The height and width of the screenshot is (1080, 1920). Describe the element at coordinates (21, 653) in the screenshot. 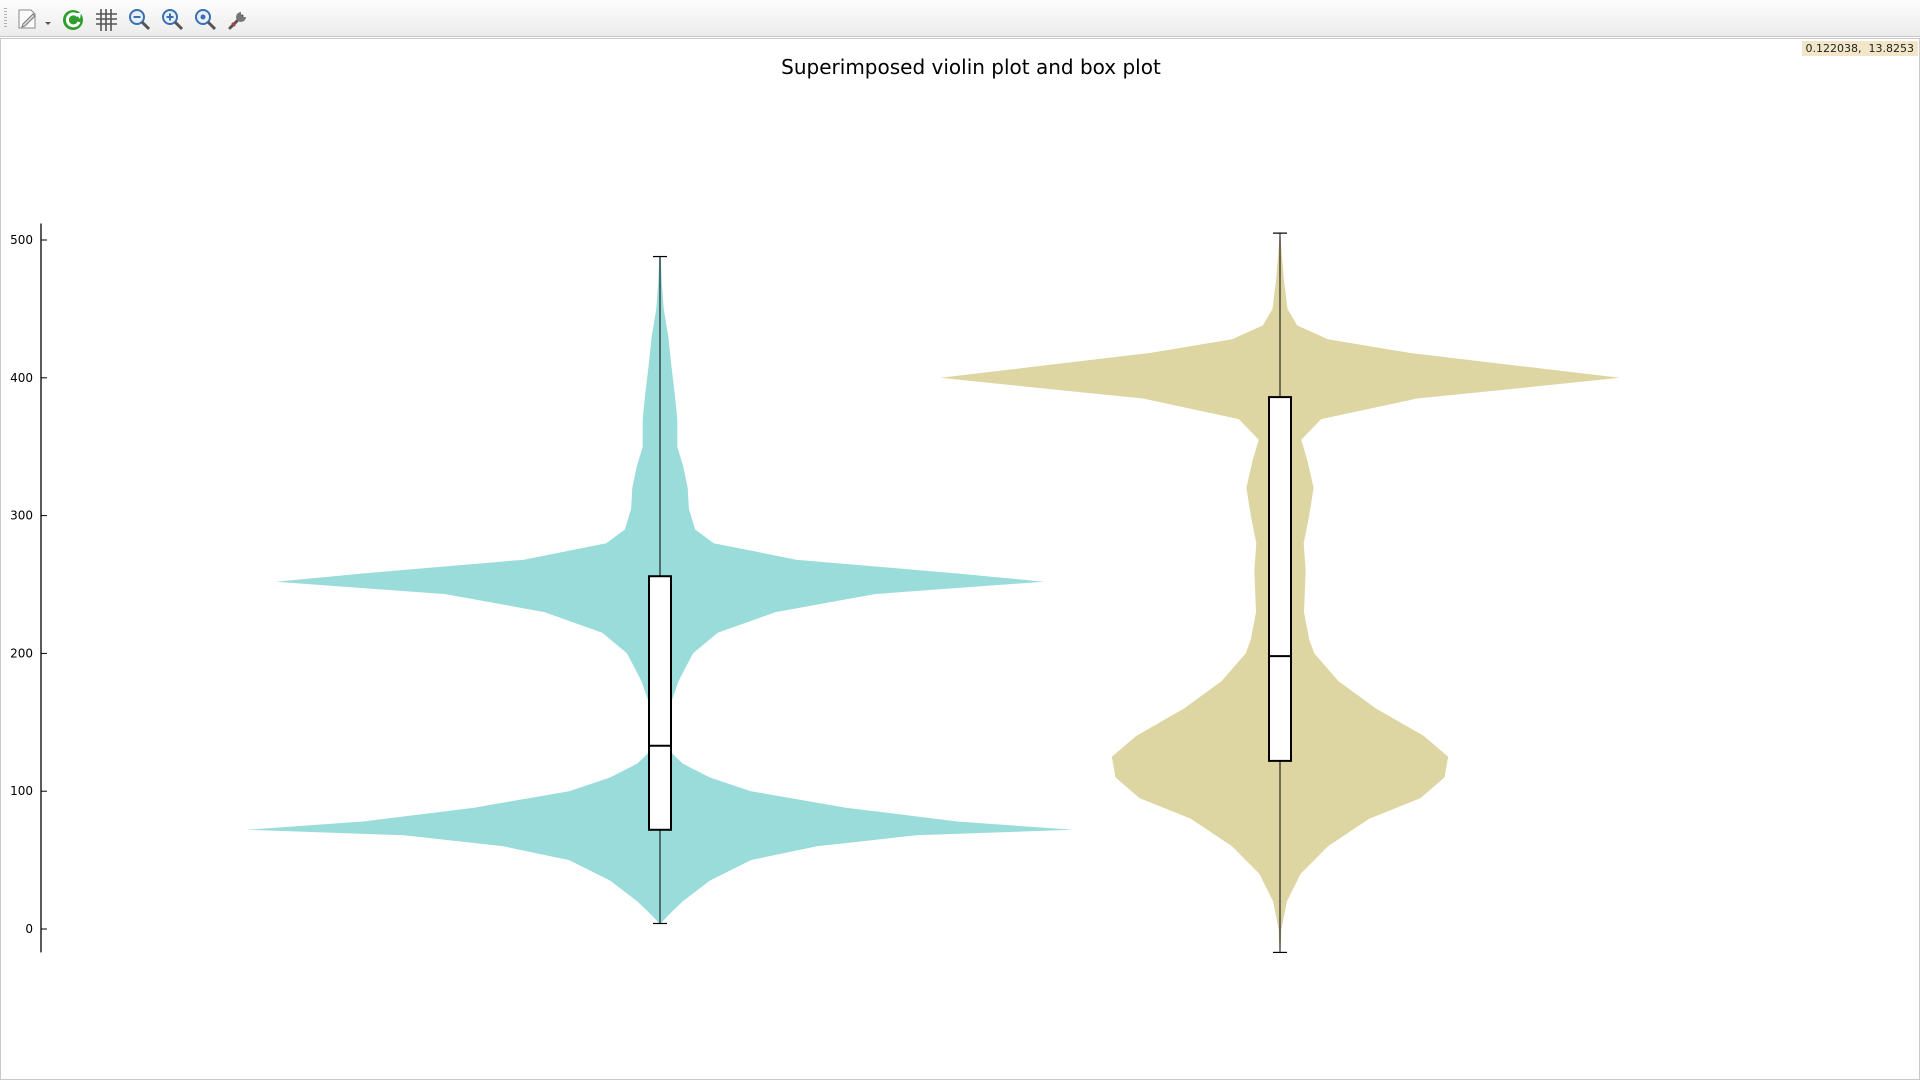

I see `y-tick-label: 200` at that location.